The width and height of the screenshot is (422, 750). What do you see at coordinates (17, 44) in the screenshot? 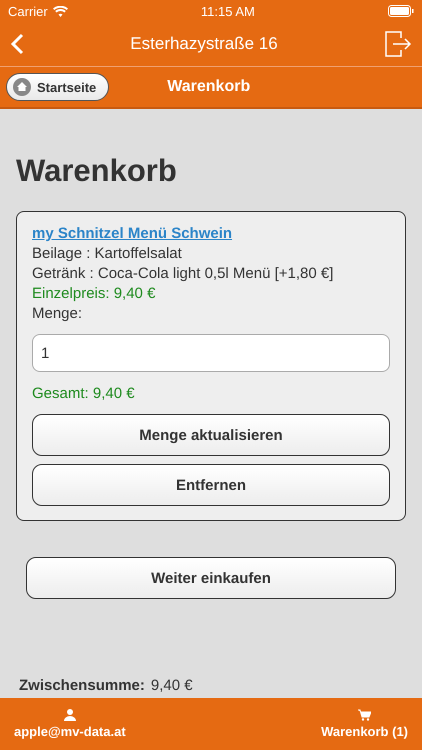
I see `back-icon` at bounding box center [17, 44].